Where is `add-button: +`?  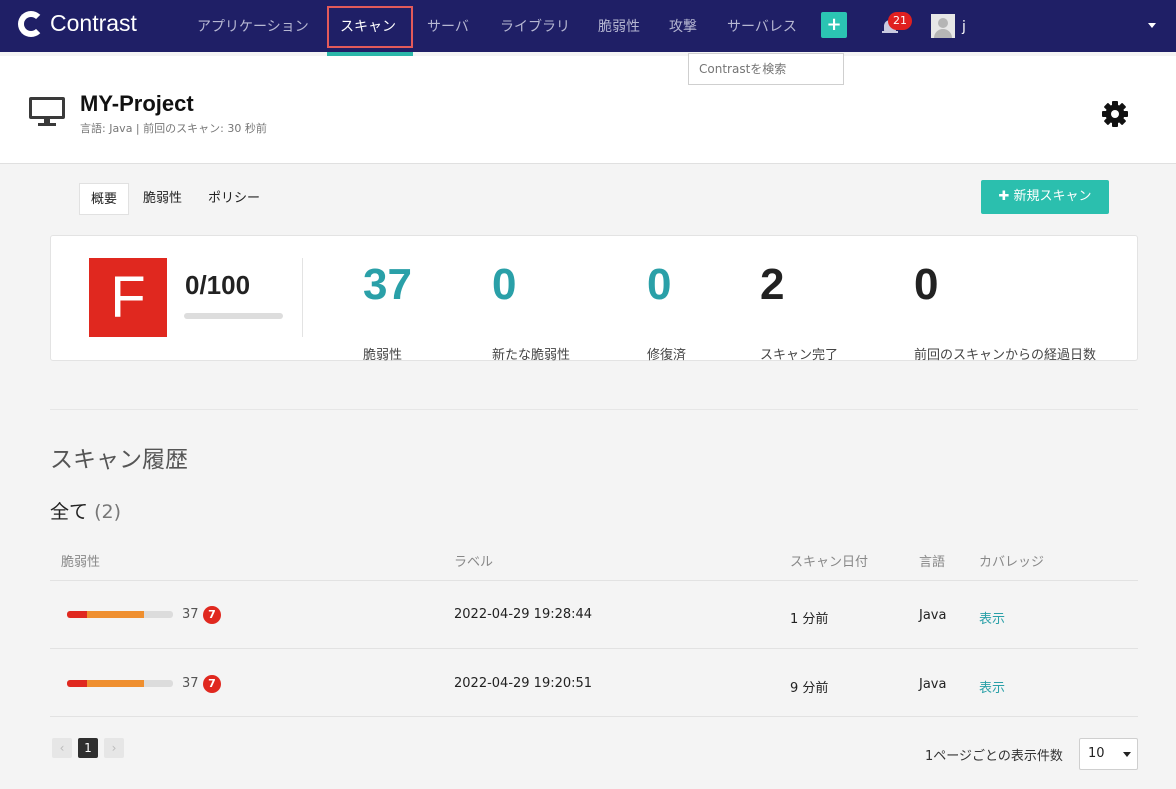
add-button: + is located at coordinates (834, 25).